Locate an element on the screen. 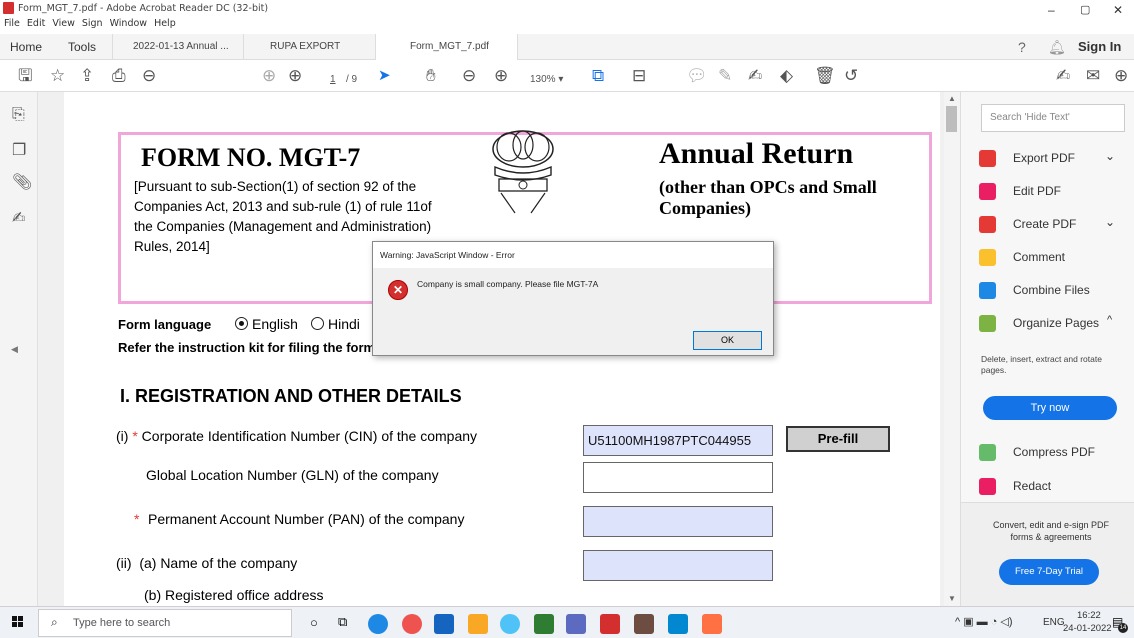  file-explorer-icon is located at coordinates (478, 624).